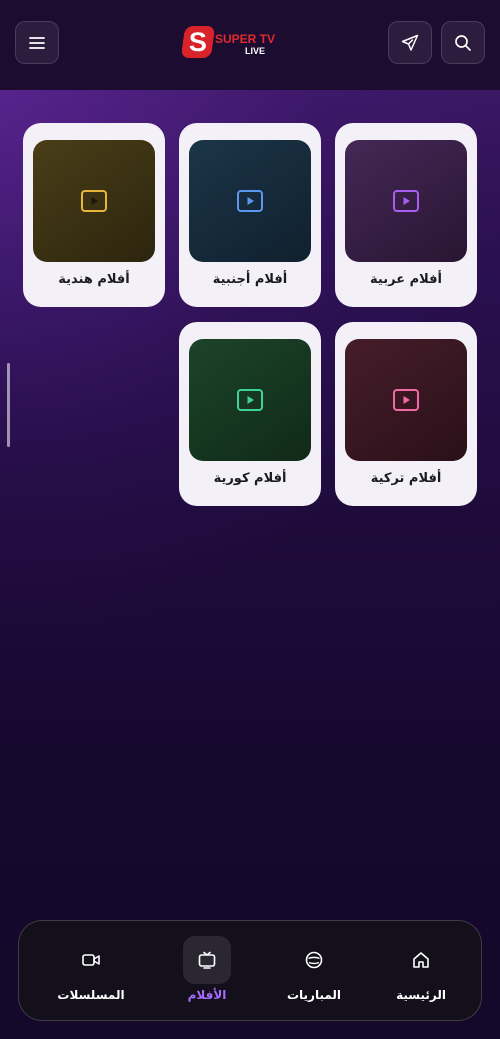 This screenshot has height=1039, width=500. I want to click on category-card-indian: أفلام هندية, so click(94, 215).